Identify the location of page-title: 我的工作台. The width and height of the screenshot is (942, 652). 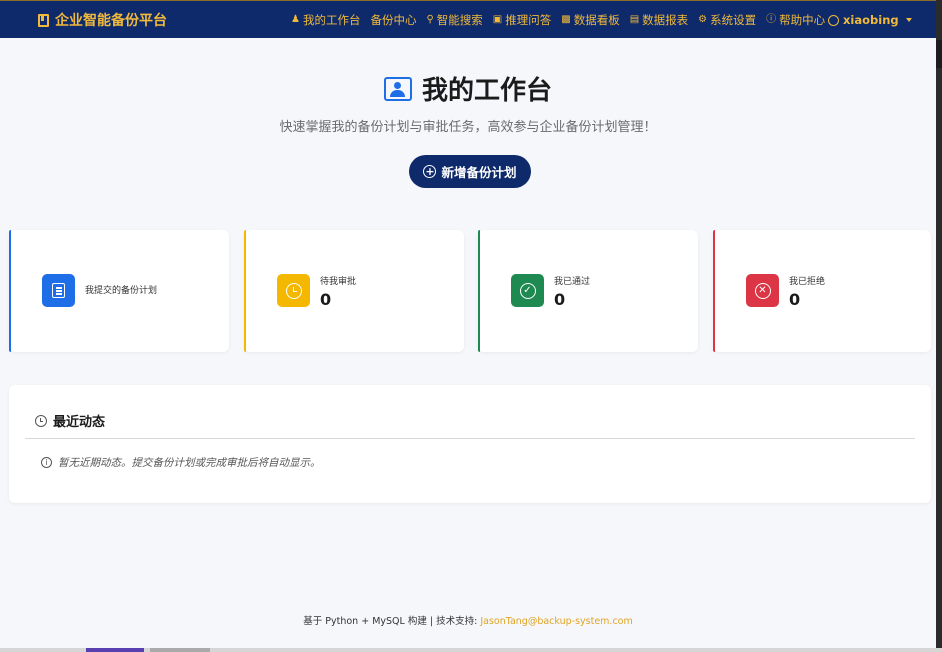
(486, 91).